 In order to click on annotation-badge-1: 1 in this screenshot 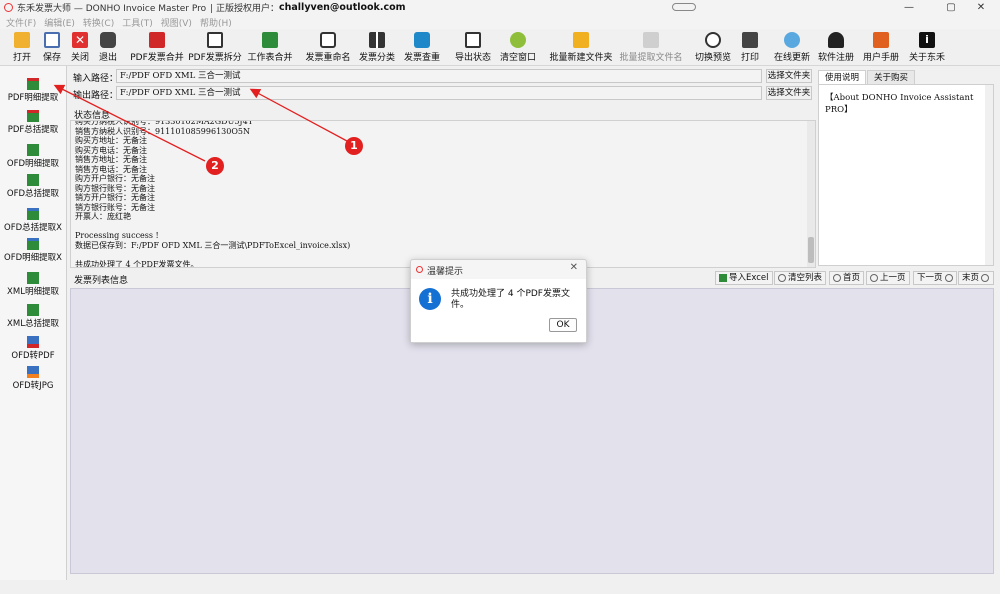, I will do `click(354, 146)`.